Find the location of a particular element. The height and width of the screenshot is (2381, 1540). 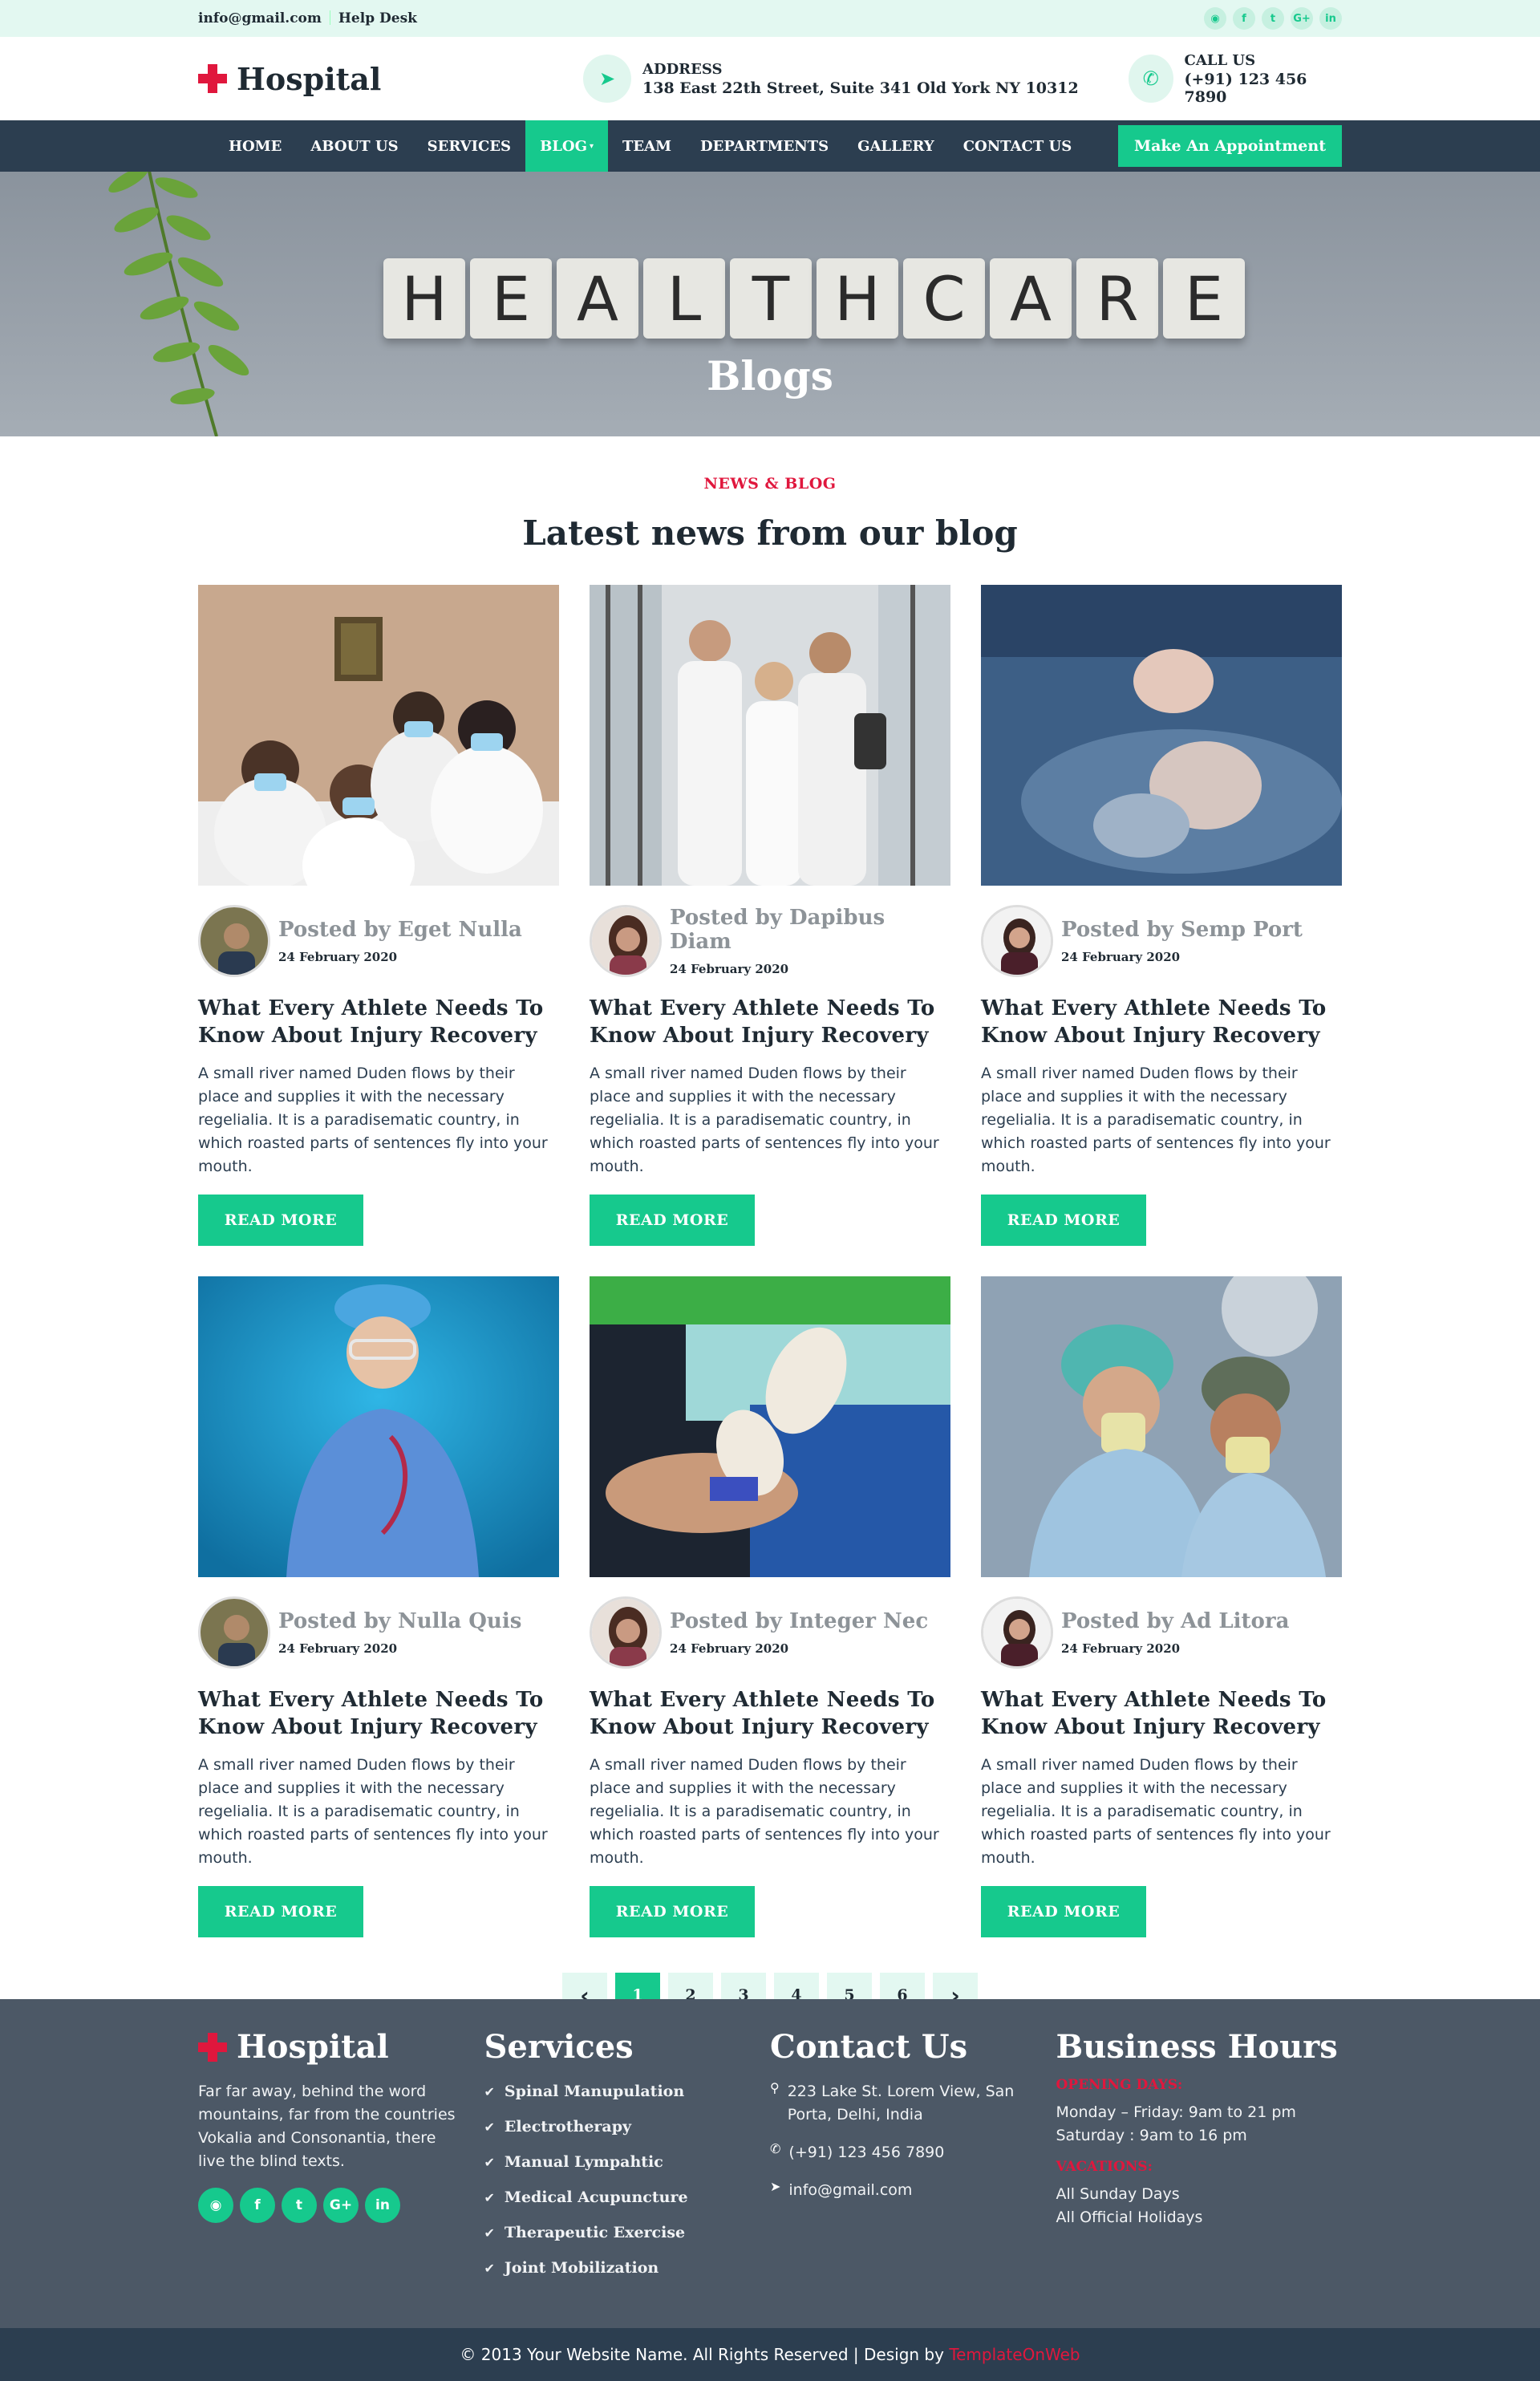

letter-tile: C is located at coordinates (944, 298).